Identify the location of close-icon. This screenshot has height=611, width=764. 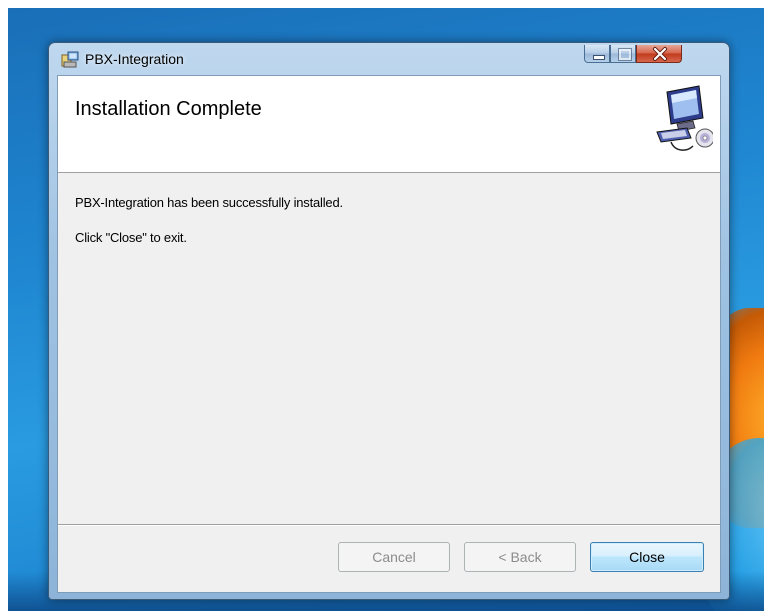
(660, 54).